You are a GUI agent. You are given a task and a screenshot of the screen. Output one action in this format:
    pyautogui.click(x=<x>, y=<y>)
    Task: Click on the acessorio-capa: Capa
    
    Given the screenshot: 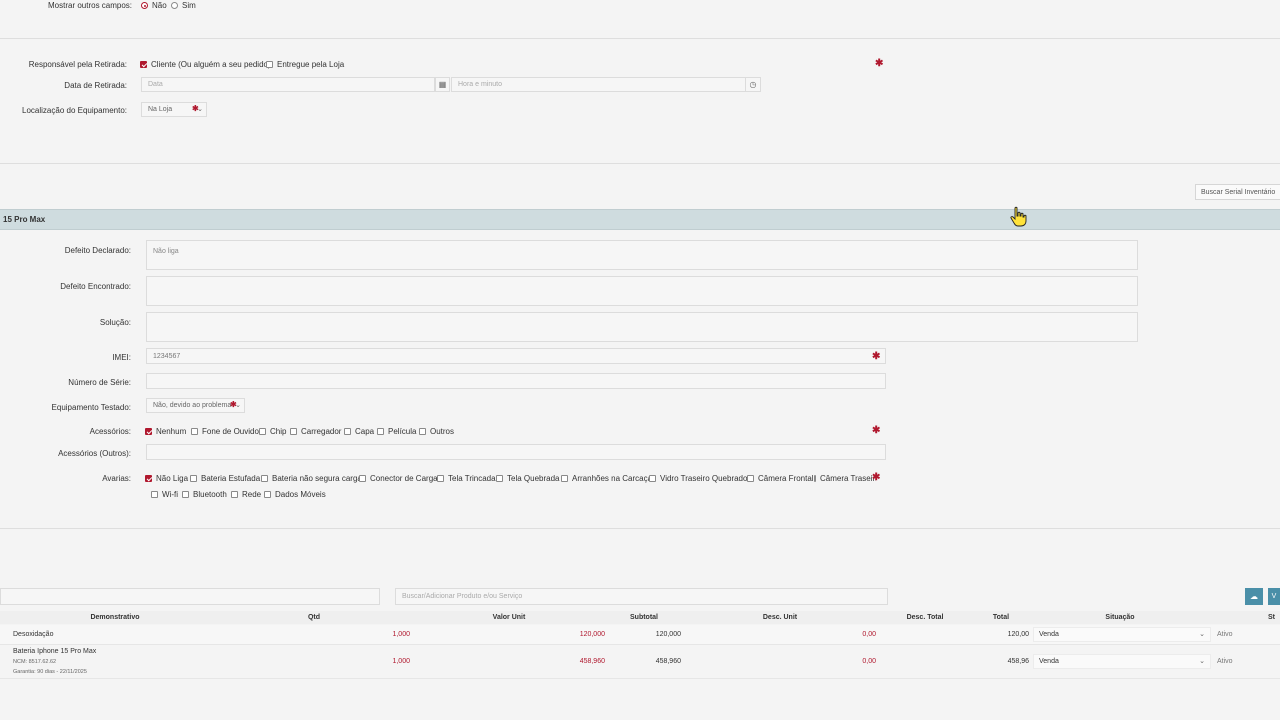 What is the action you would take?
    pyautogui.click(x=359, y=431)
    